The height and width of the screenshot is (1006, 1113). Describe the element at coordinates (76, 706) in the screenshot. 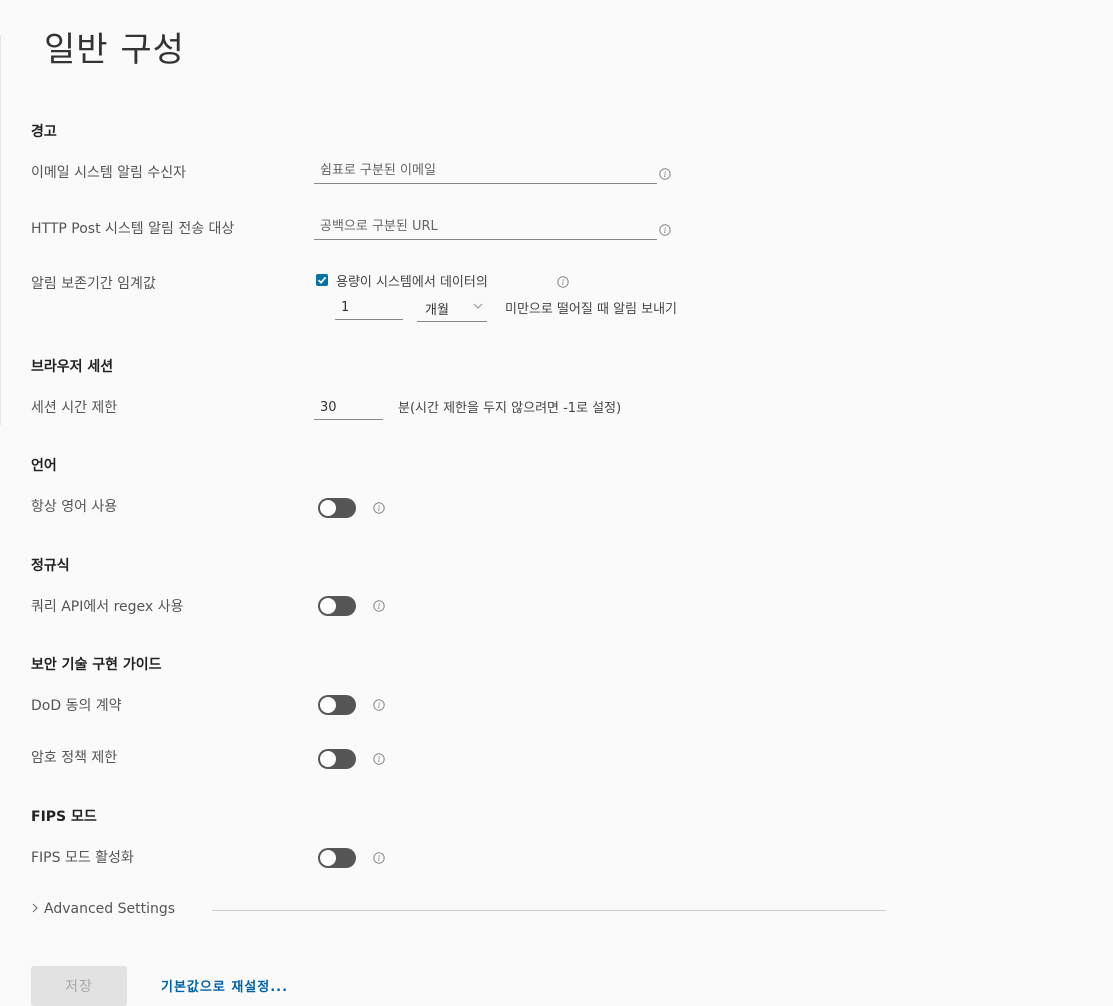

I see `dod-consent-label: DoD 동의 계약` at that location.